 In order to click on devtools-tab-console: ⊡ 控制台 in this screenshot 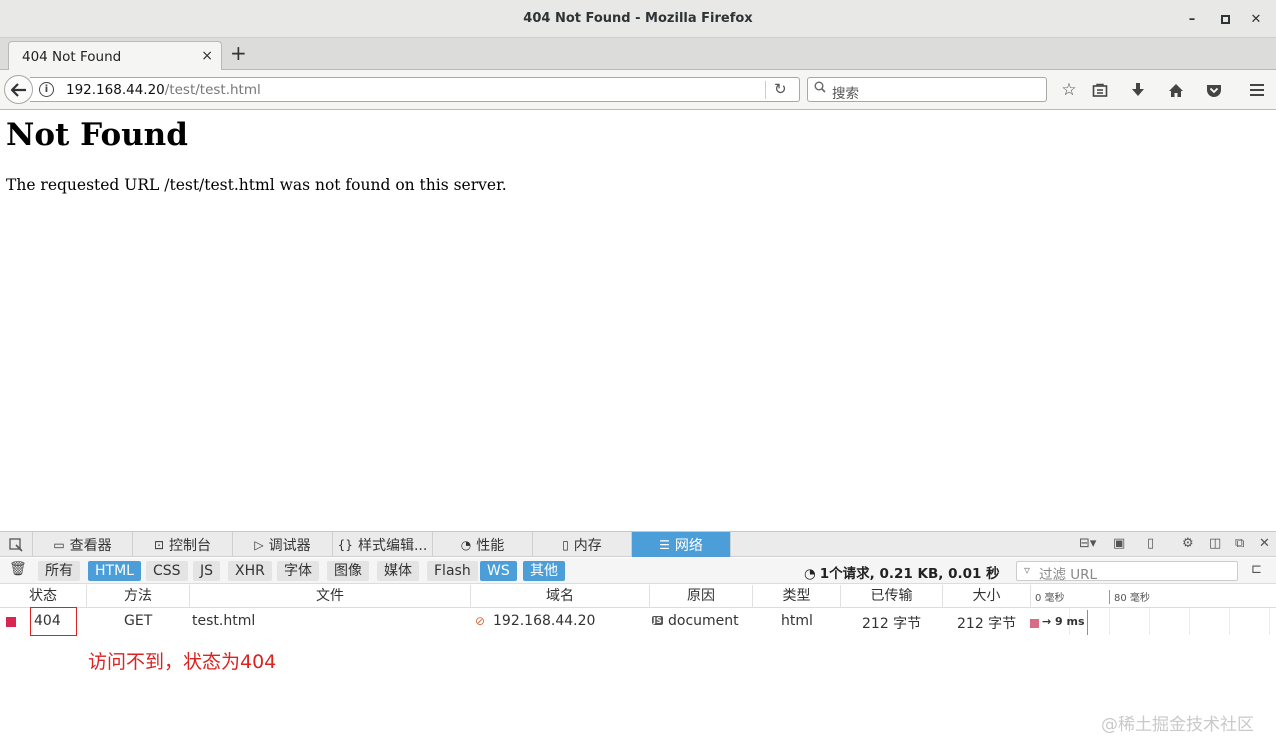, I will do `click(183, 544)`.